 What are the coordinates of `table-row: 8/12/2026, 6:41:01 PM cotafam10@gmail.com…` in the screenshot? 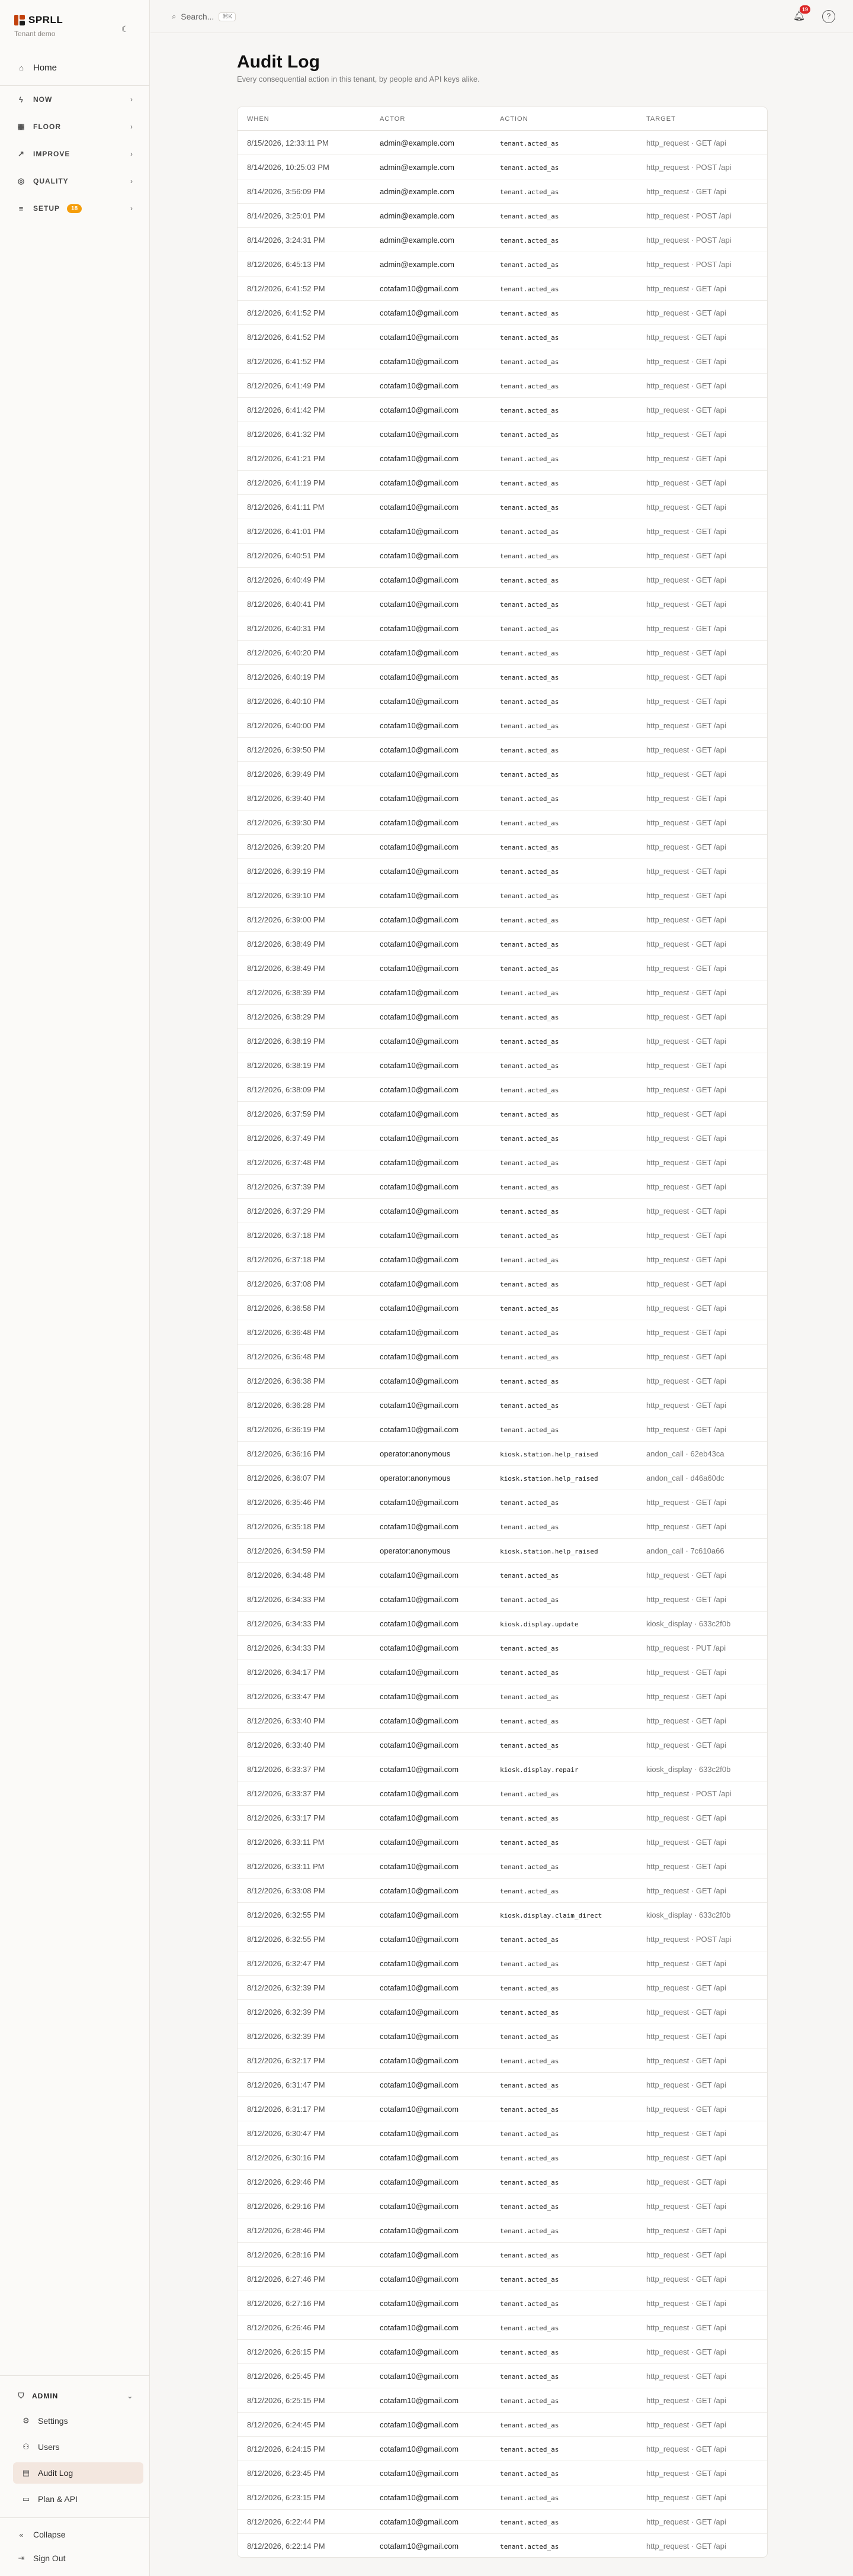 It's located at (502, 531).